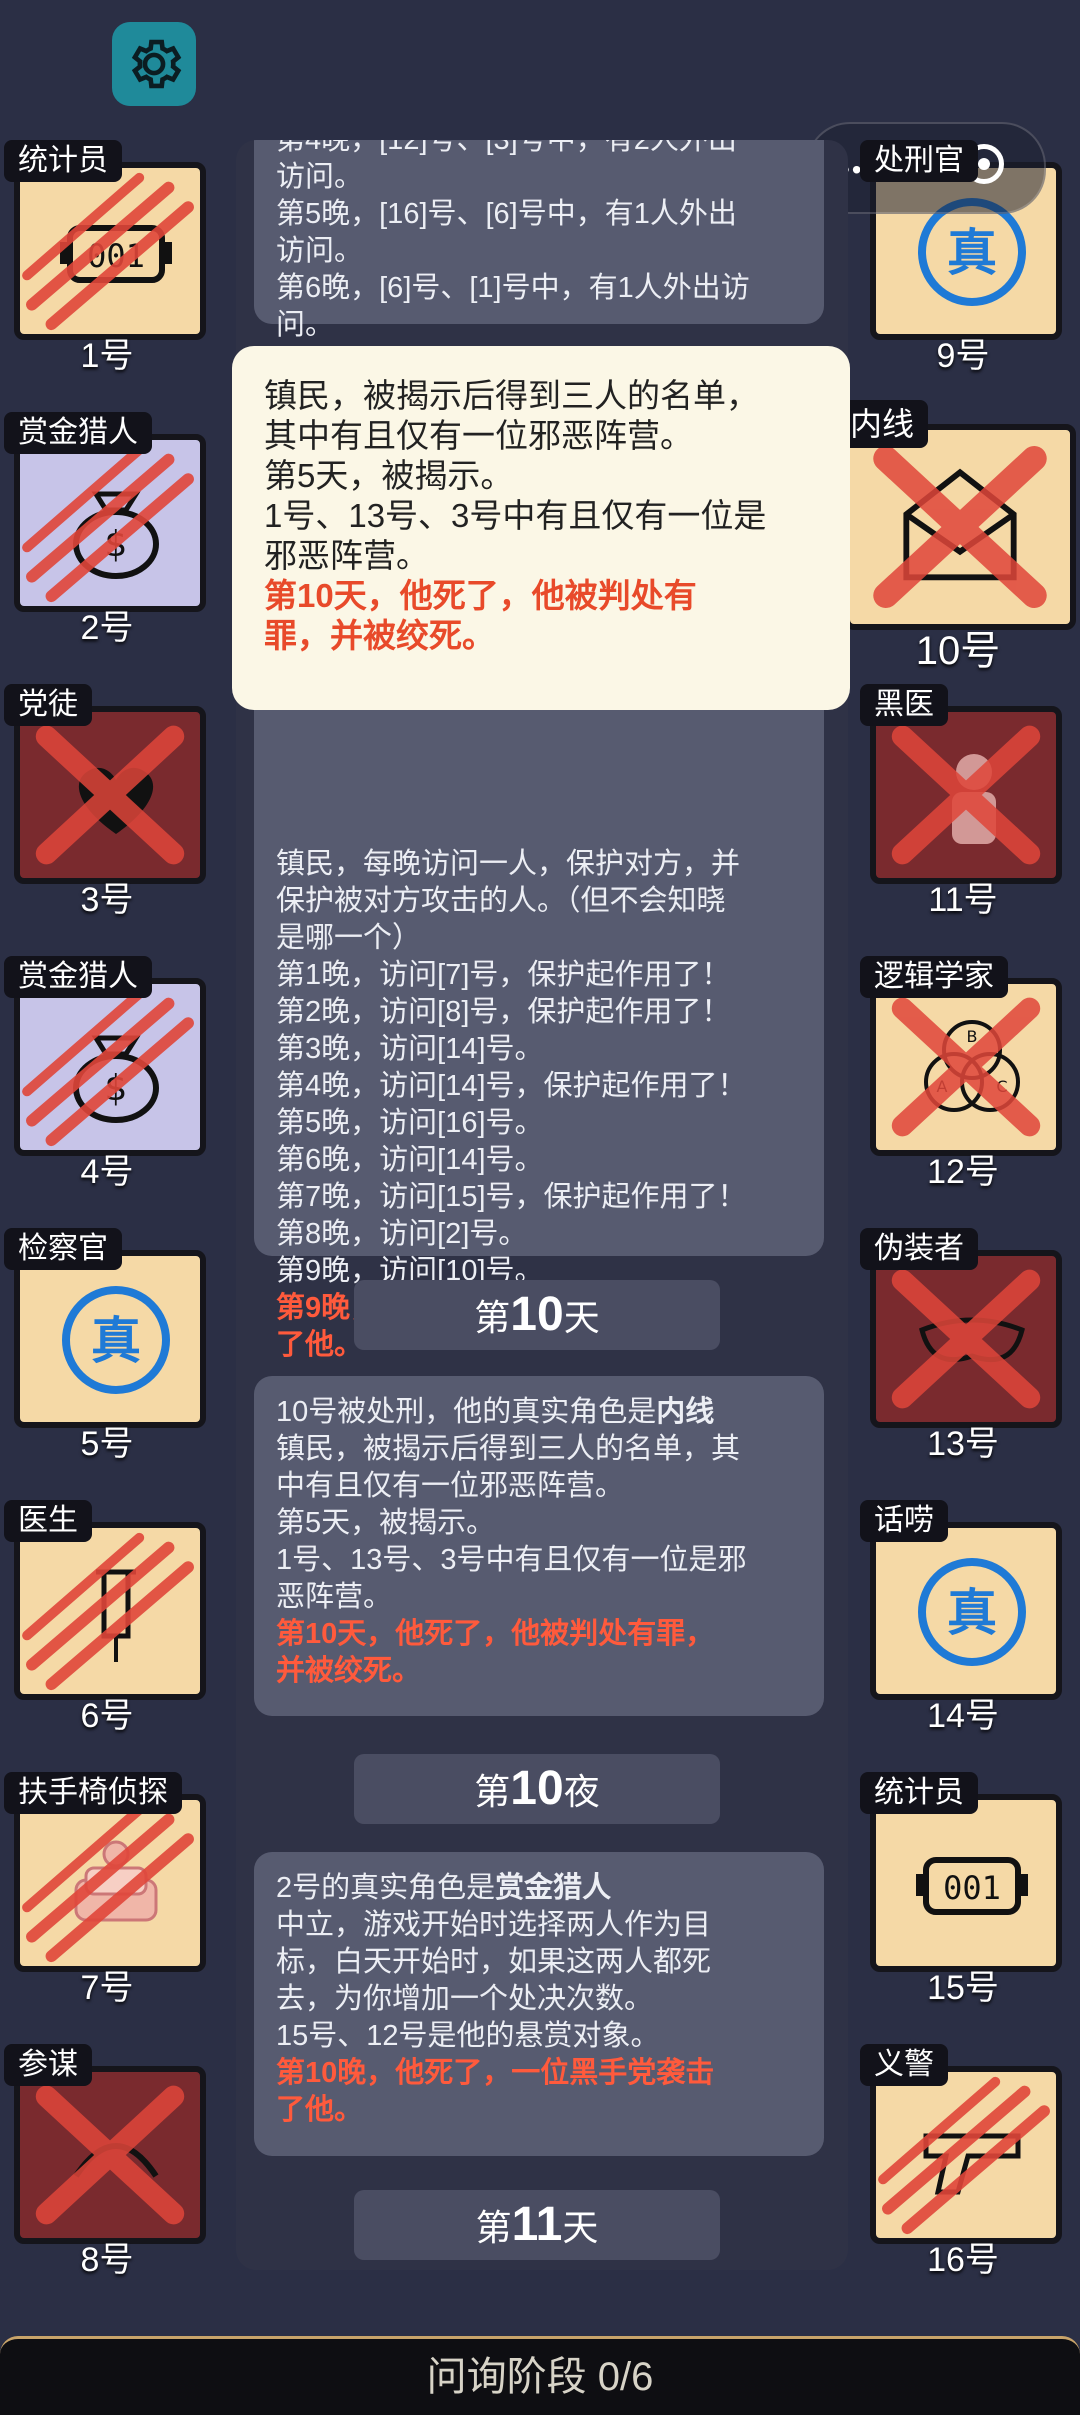 The image size is (1080, 2415). Describe the element at coordinates (466, 1412) in the screenshot. I see `message-text: 10号被处刑，他的真实角色是` at that location.